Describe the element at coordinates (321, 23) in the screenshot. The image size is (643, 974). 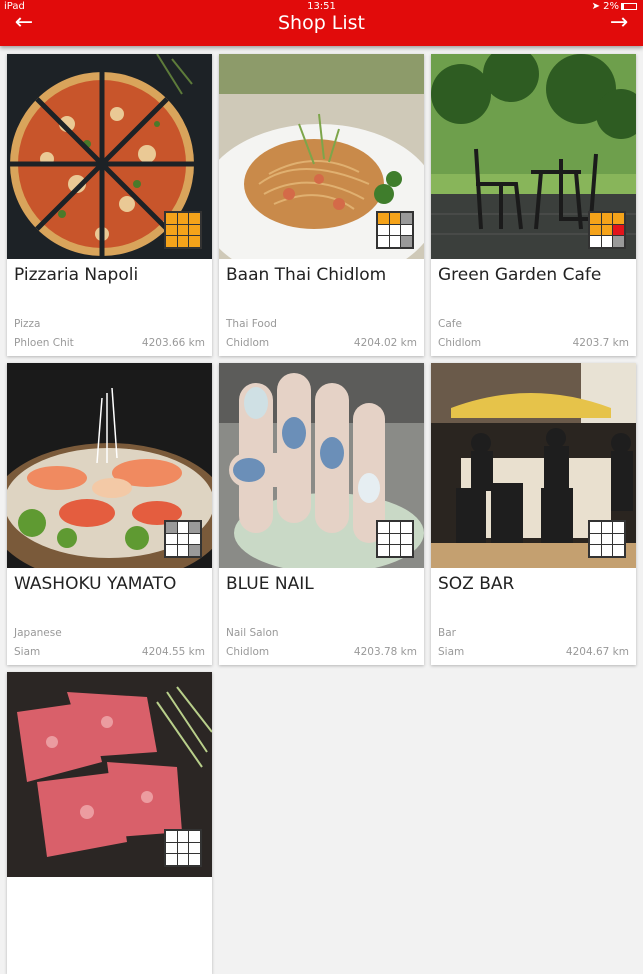
I see `page-title: Shop List` at that location.